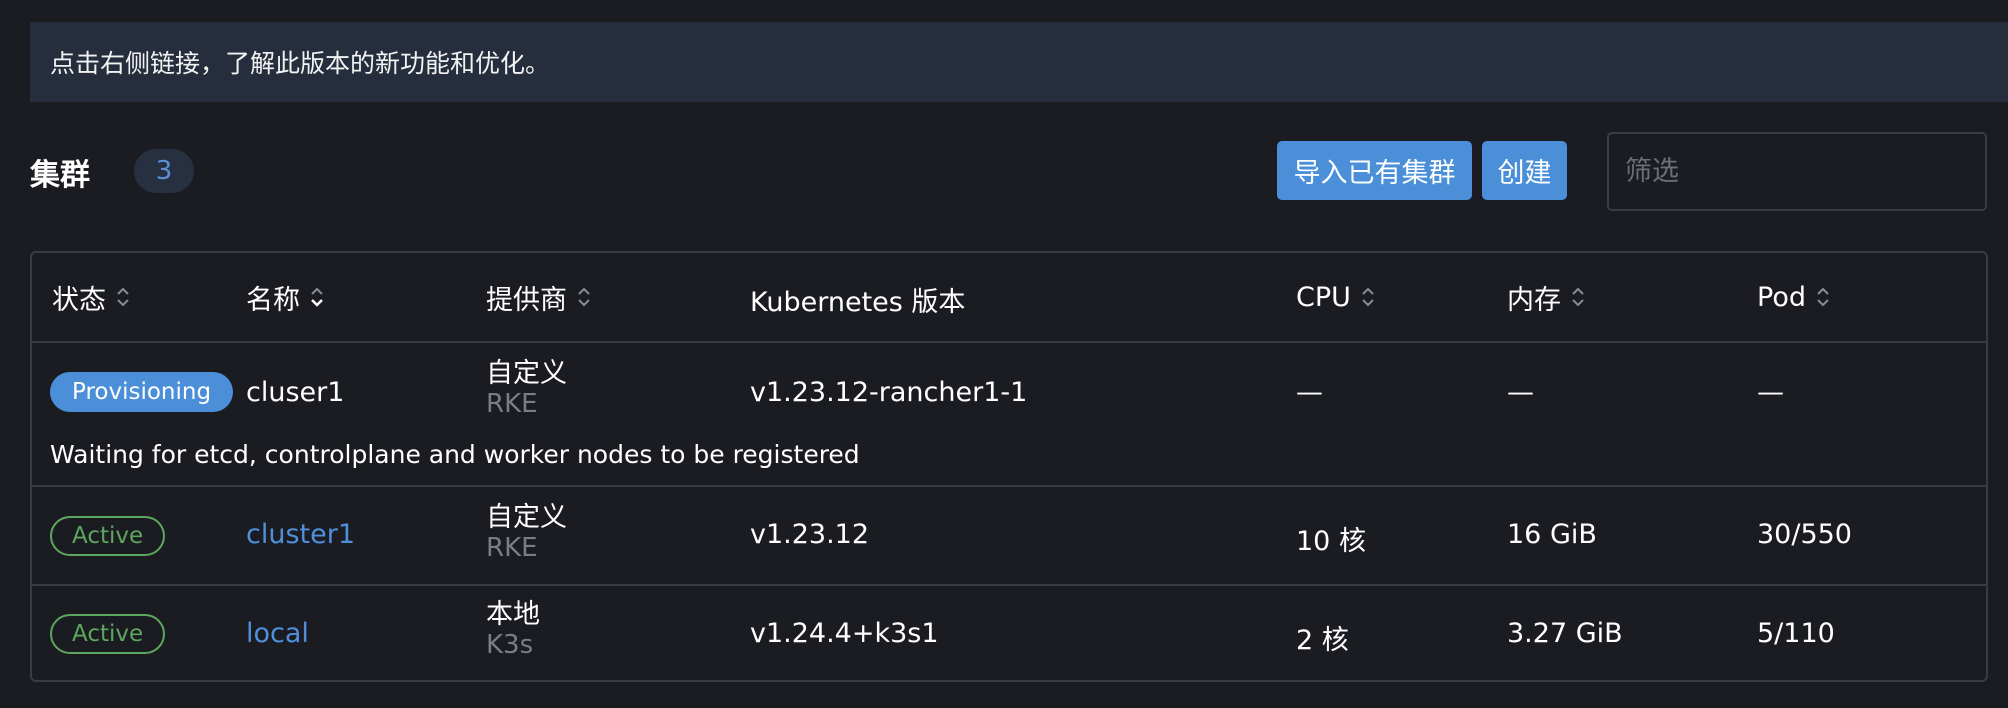 This screenshot has width=2008, height=708. Describe the element at coordinates (513, 614) in the screenshot. I see `provider-name: 本地` at that location.